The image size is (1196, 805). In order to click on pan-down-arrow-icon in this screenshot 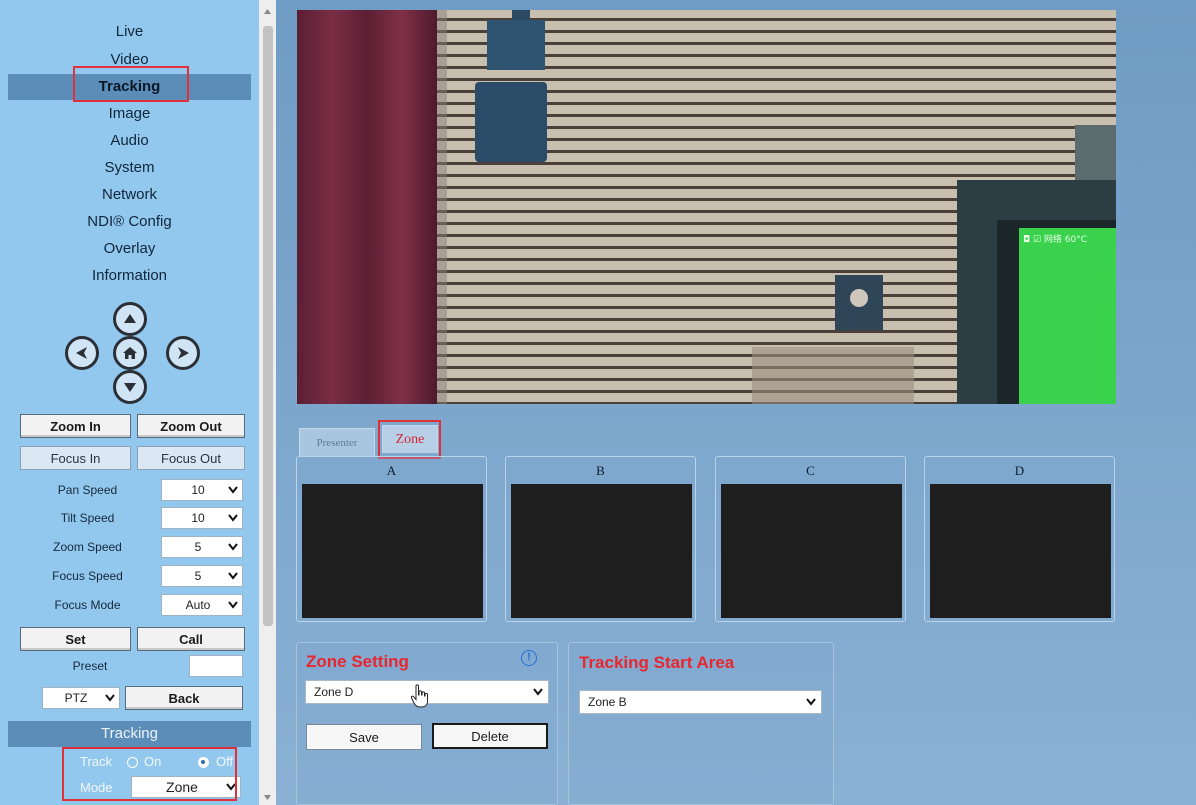, I will do `click(130, 387)`.